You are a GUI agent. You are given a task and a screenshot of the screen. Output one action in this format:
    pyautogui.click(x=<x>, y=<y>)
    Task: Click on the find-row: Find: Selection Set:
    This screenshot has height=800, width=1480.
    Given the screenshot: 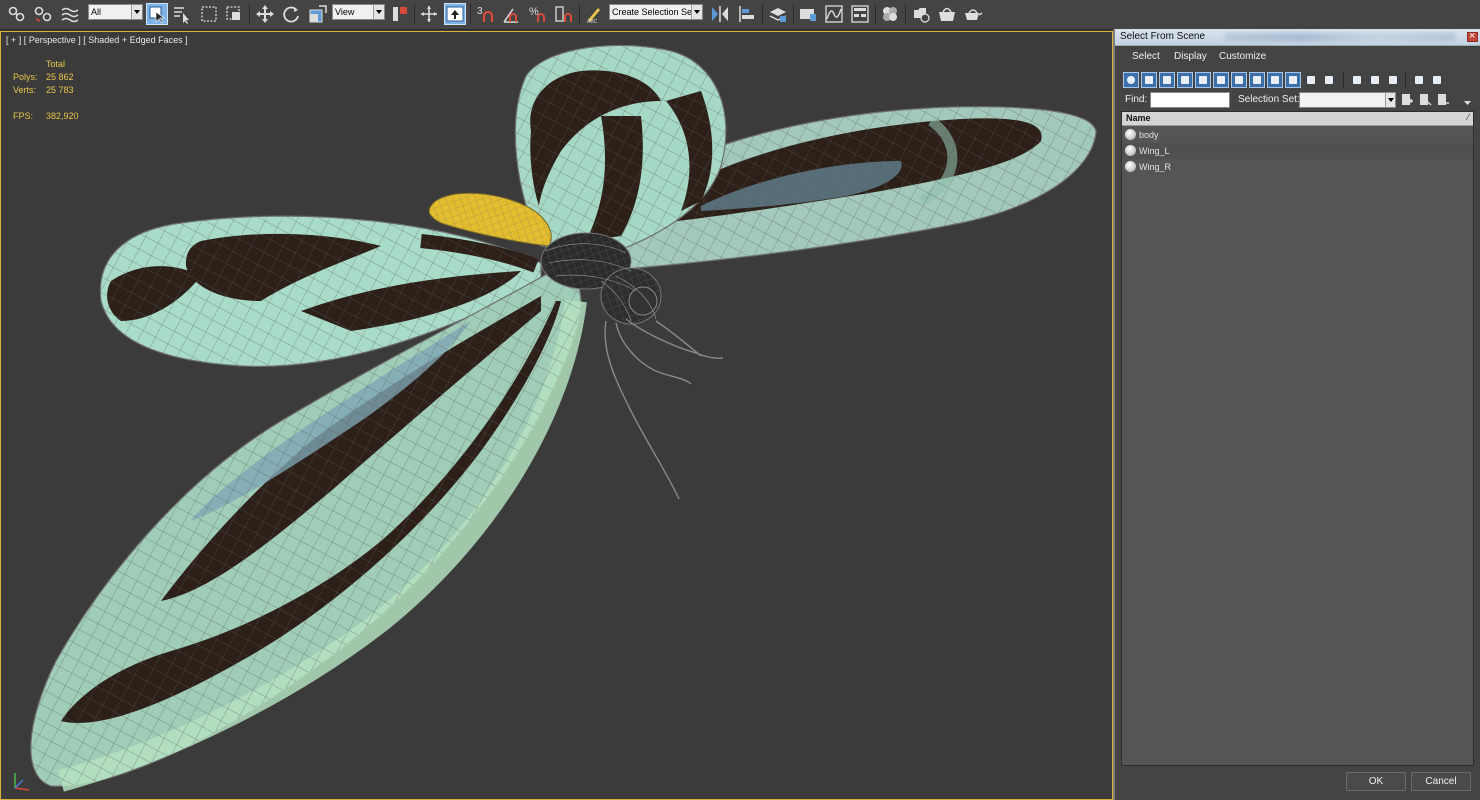 What is the action you would take?
    pyautogui.click(x=1297, y=100)
    